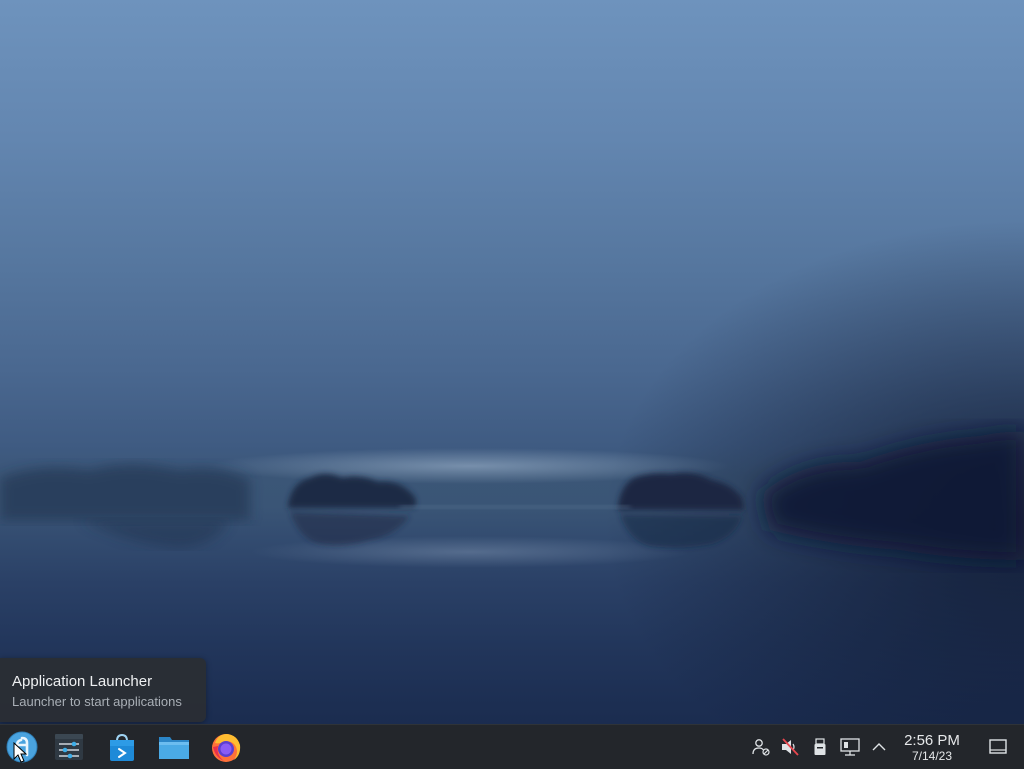  I want to click on digital-clock: 2:56 PM 7/14/23, so click(932, 747).